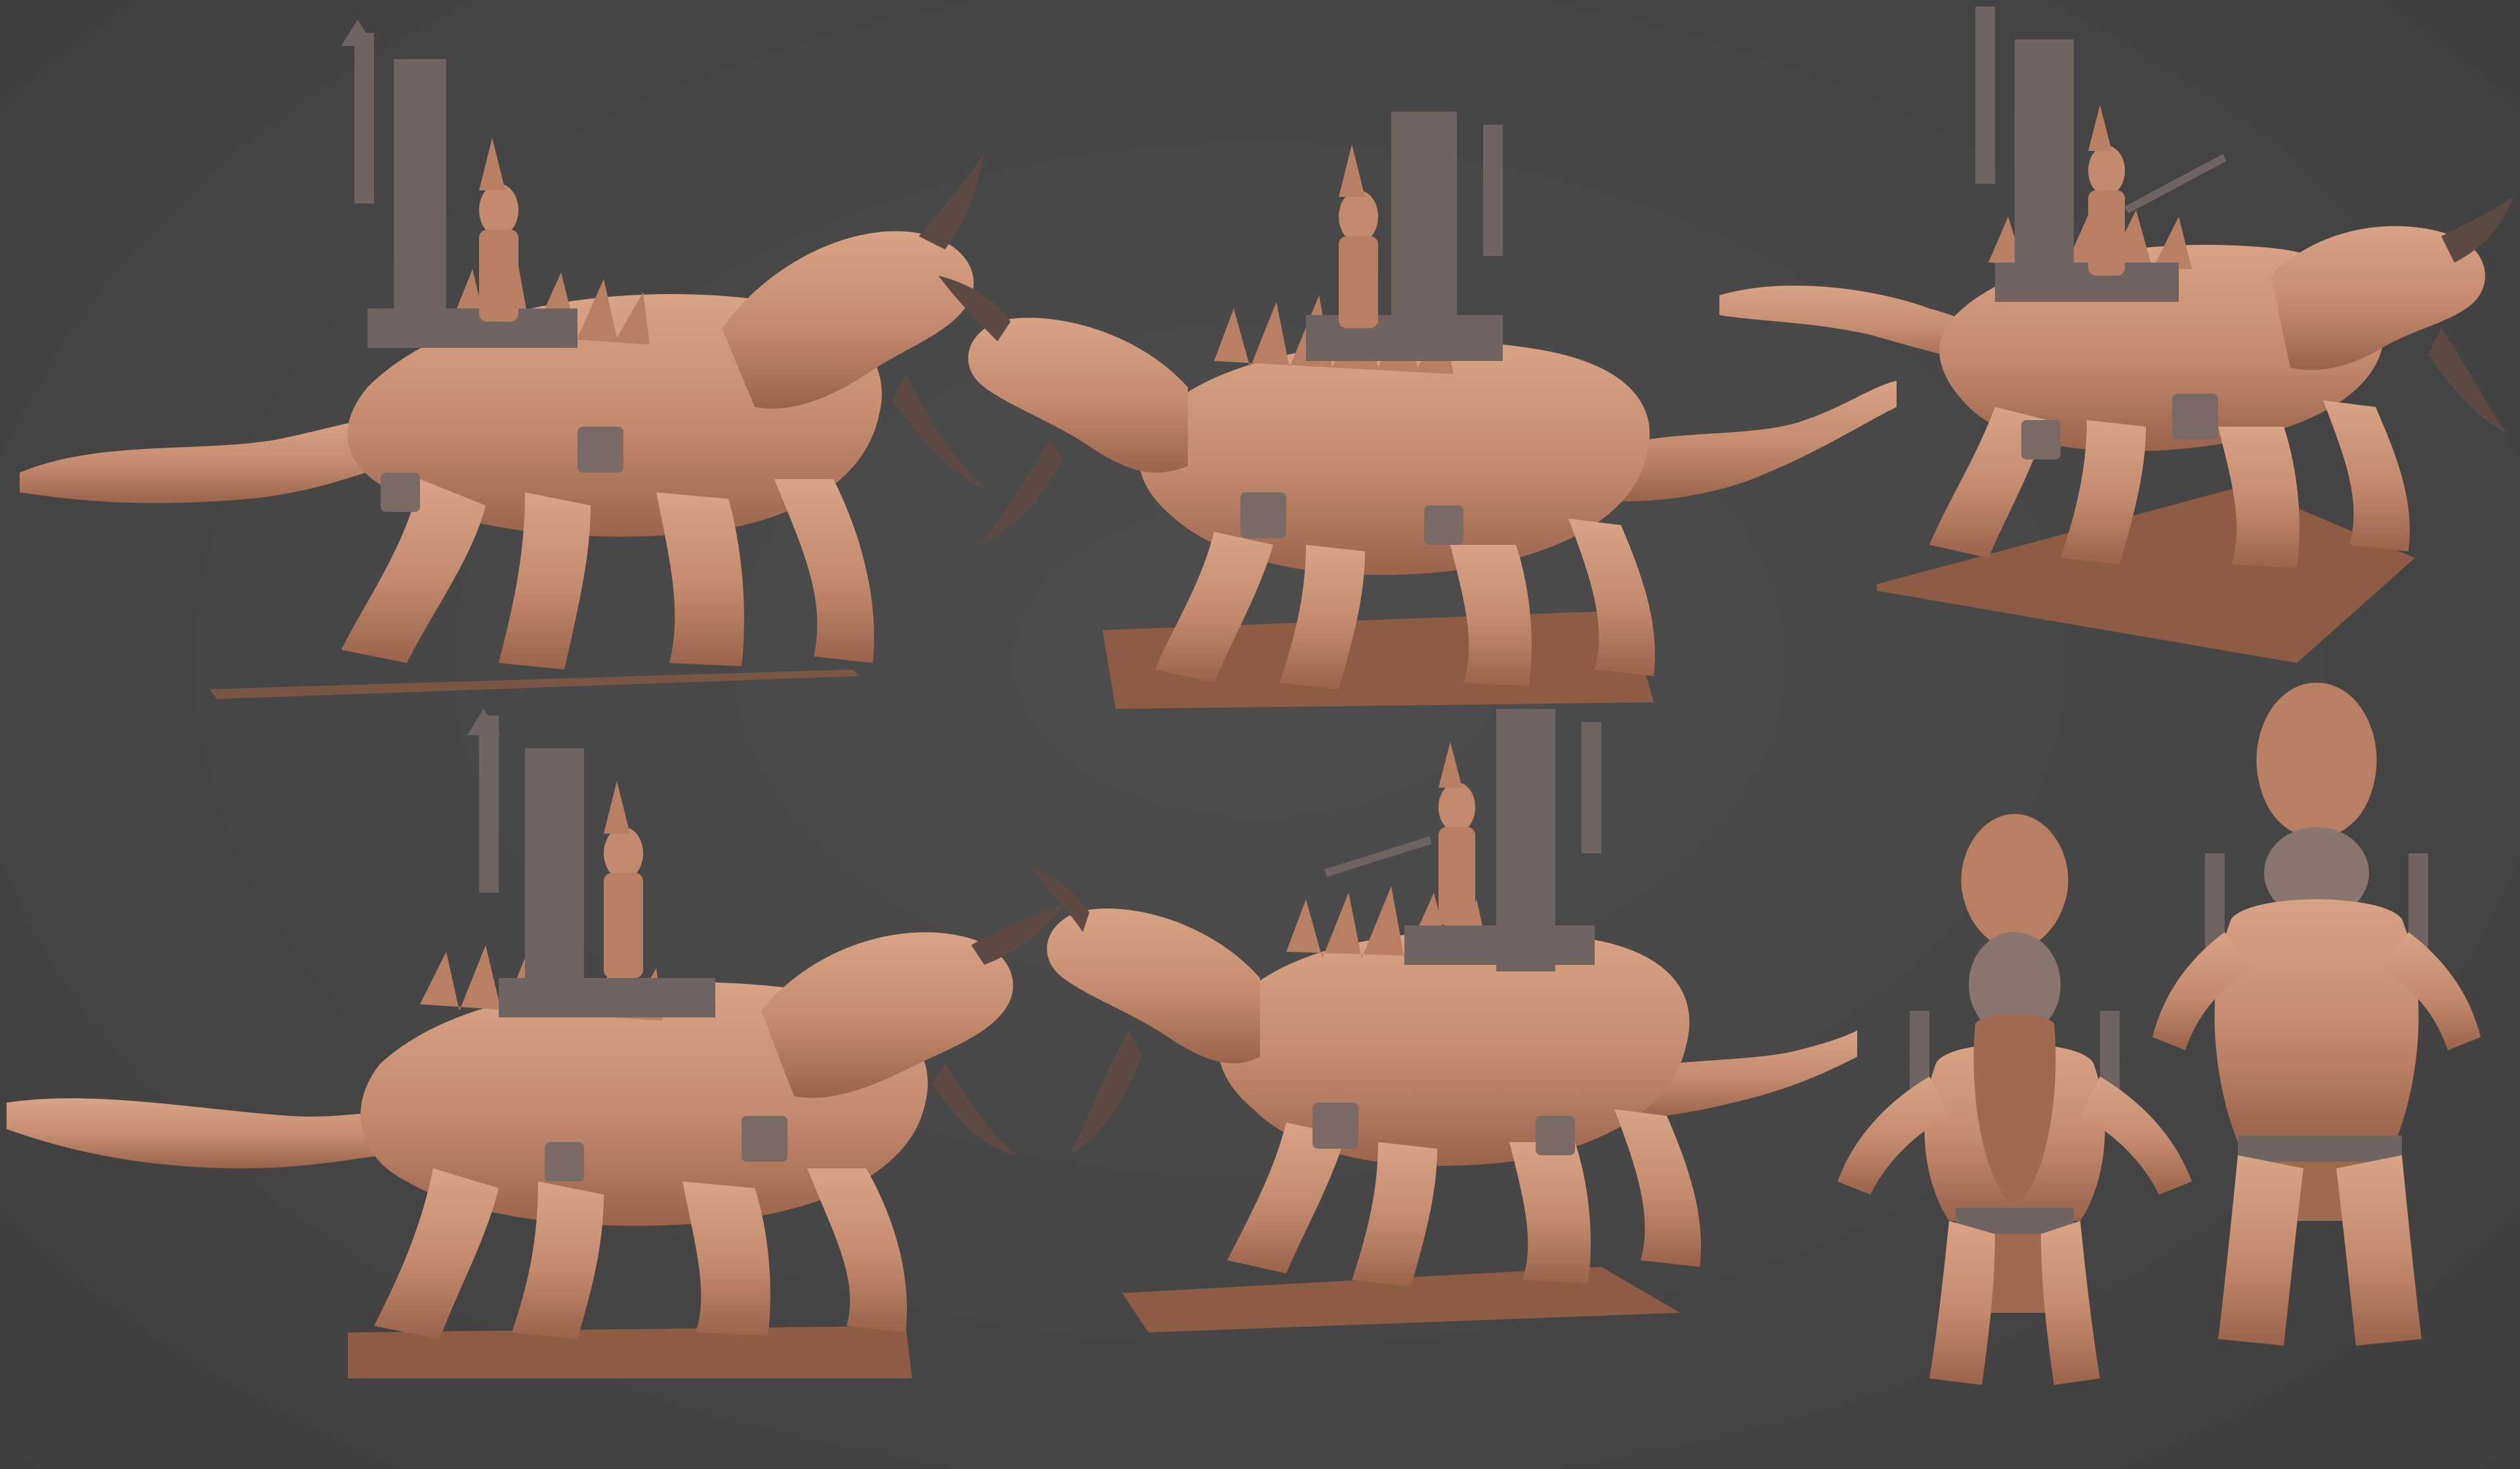 The height and width of the screenshot is (1469, 2520). I want to click on view-rider-front, so click(2014, 1109).